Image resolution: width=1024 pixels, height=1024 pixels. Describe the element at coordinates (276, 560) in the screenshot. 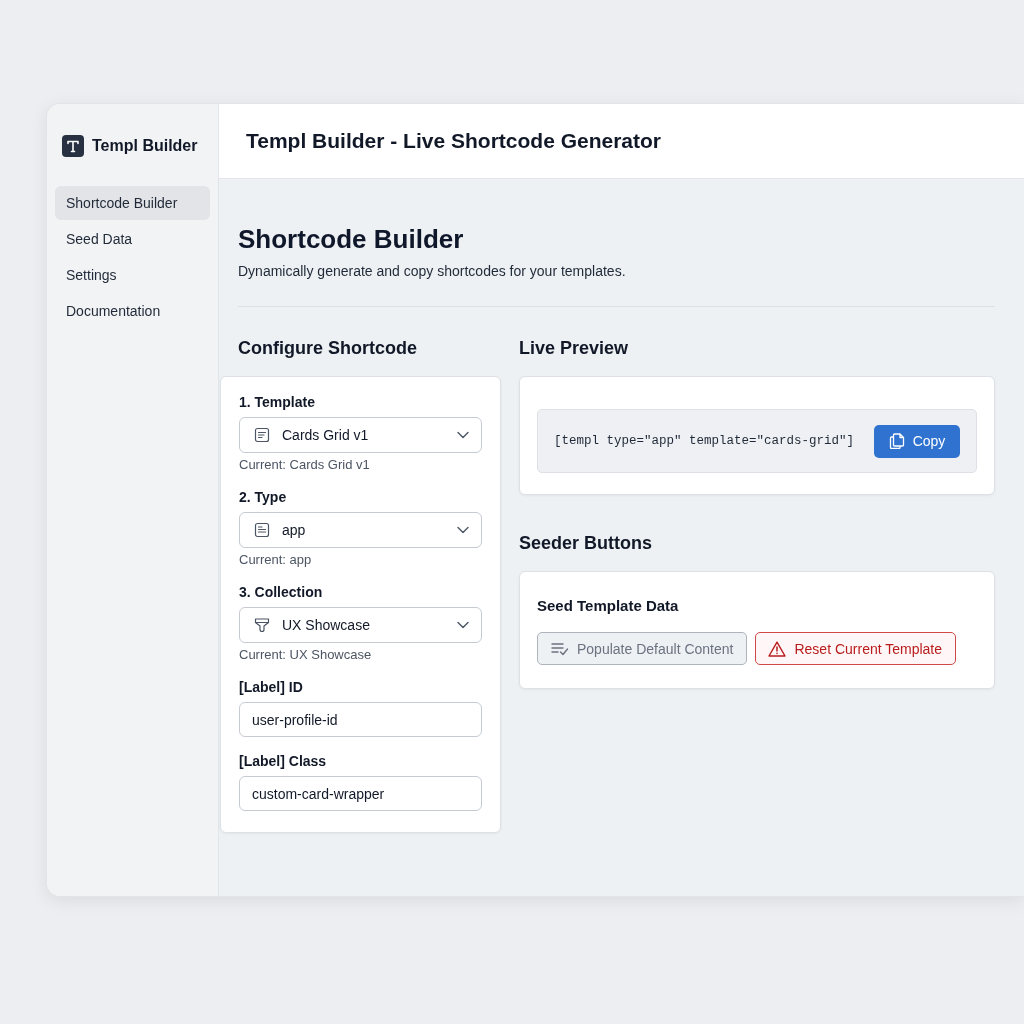

I see `helper-text: Current: app` at that location.